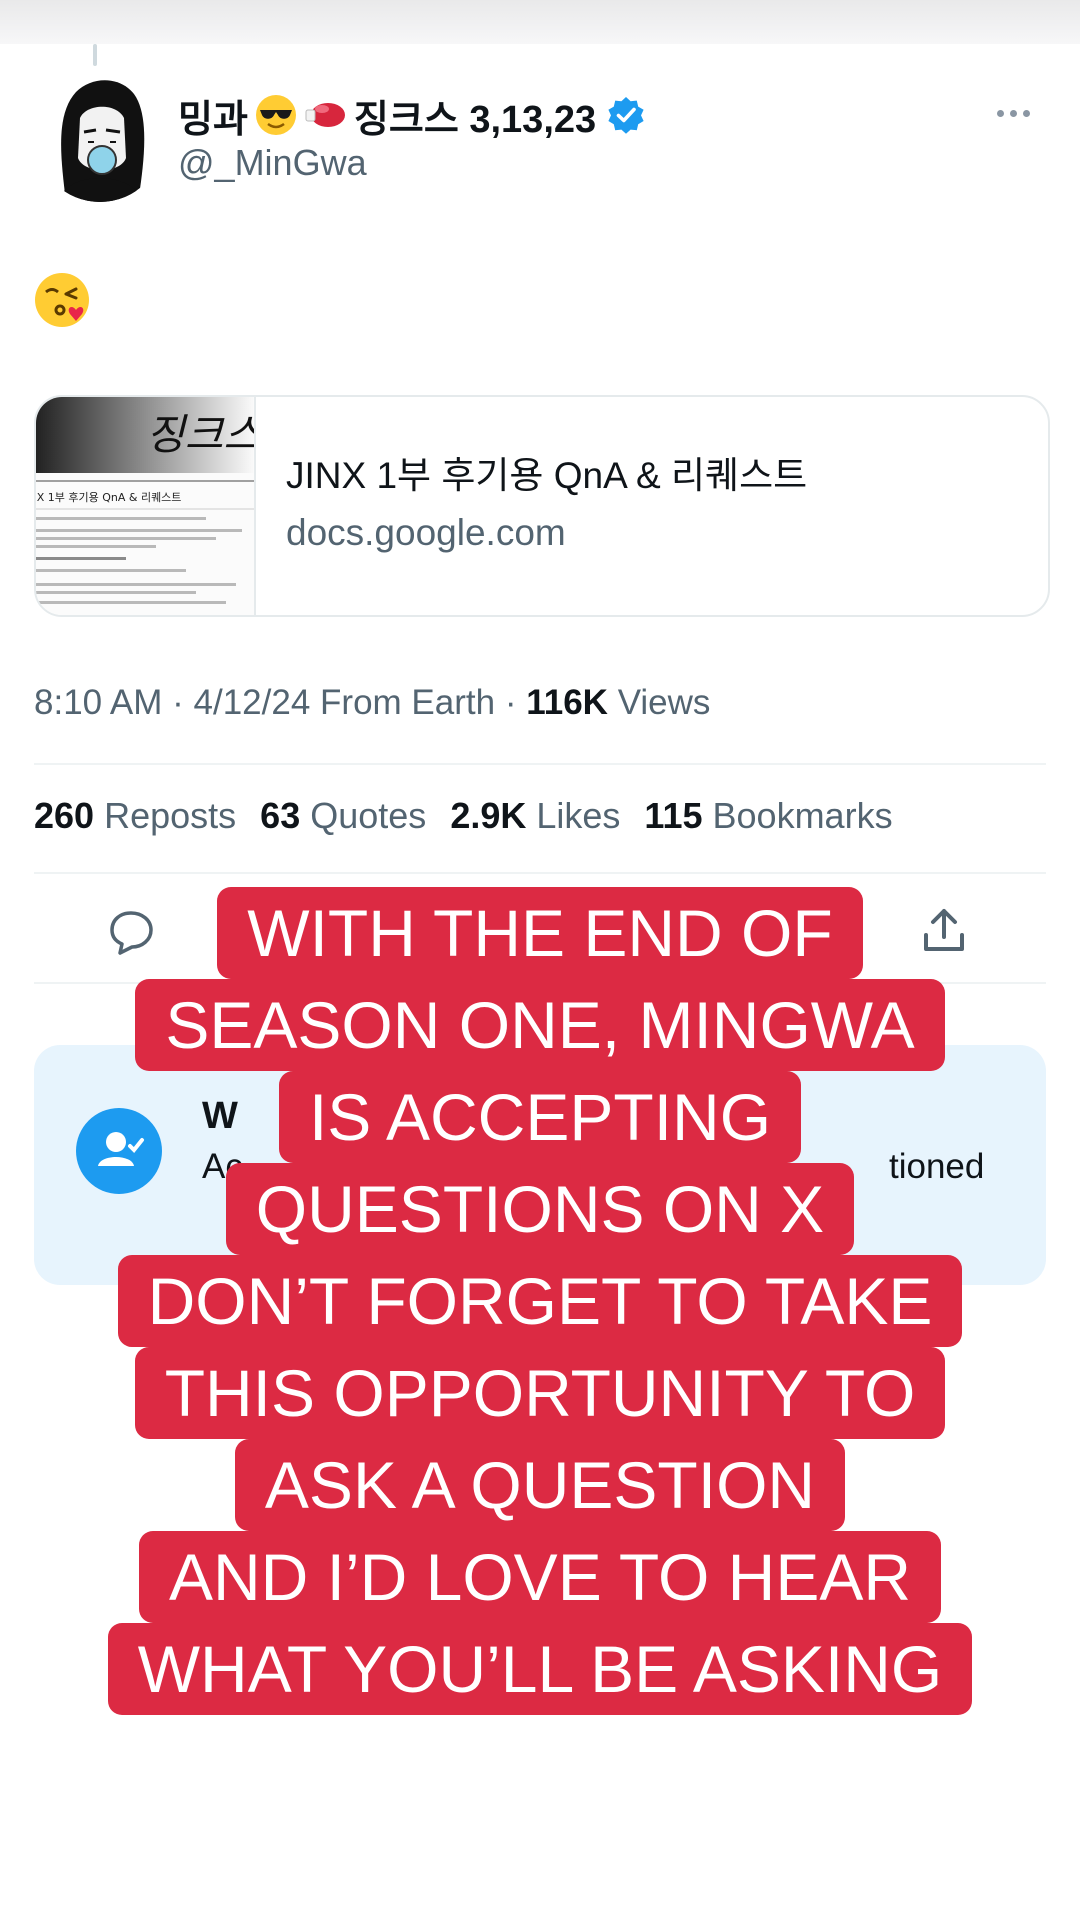 Image resolution: width=1080 pixels, height=1920 pixels. What do you see at coordinates (275, 115) in the screenshot?
I see `sunglasses-face-icon` at bounding box center [275, 115].